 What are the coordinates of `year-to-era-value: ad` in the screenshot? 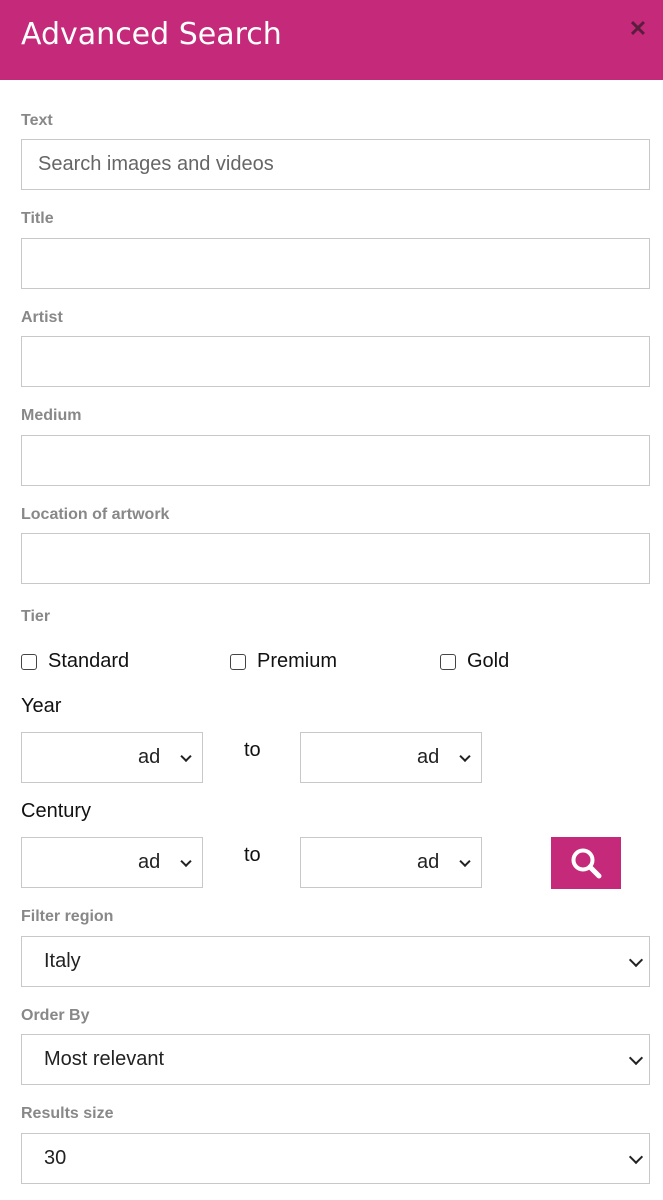 It's located at (428, 757).